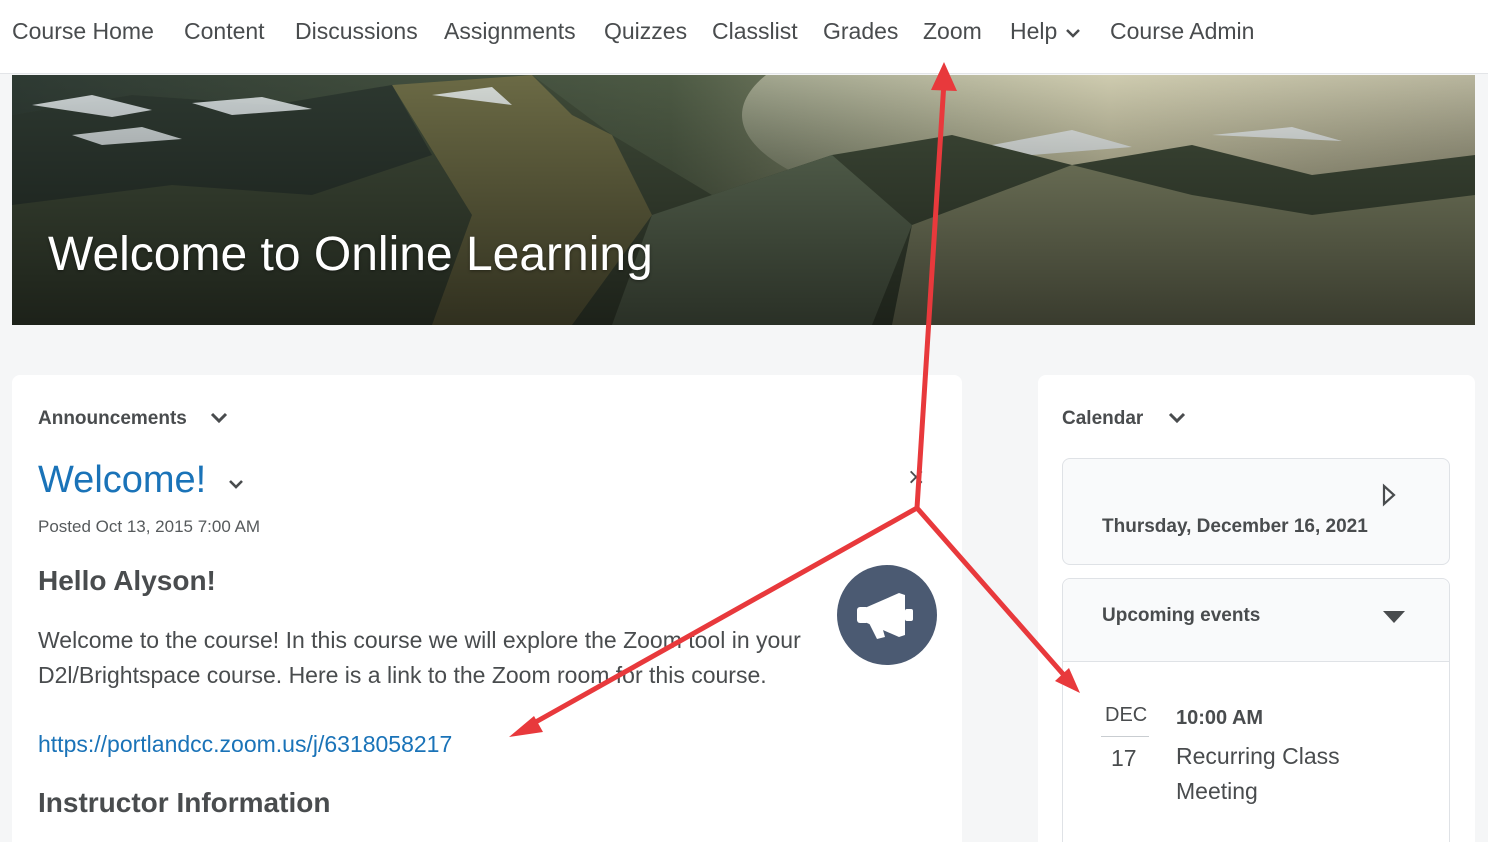 This screenshot has height=842, width=1488. Describe the element at coordinates (245, 744) in the screenshot. I see `zoom-room-link: https://portlandcc.zoom.us/j/6318058217` at that location.